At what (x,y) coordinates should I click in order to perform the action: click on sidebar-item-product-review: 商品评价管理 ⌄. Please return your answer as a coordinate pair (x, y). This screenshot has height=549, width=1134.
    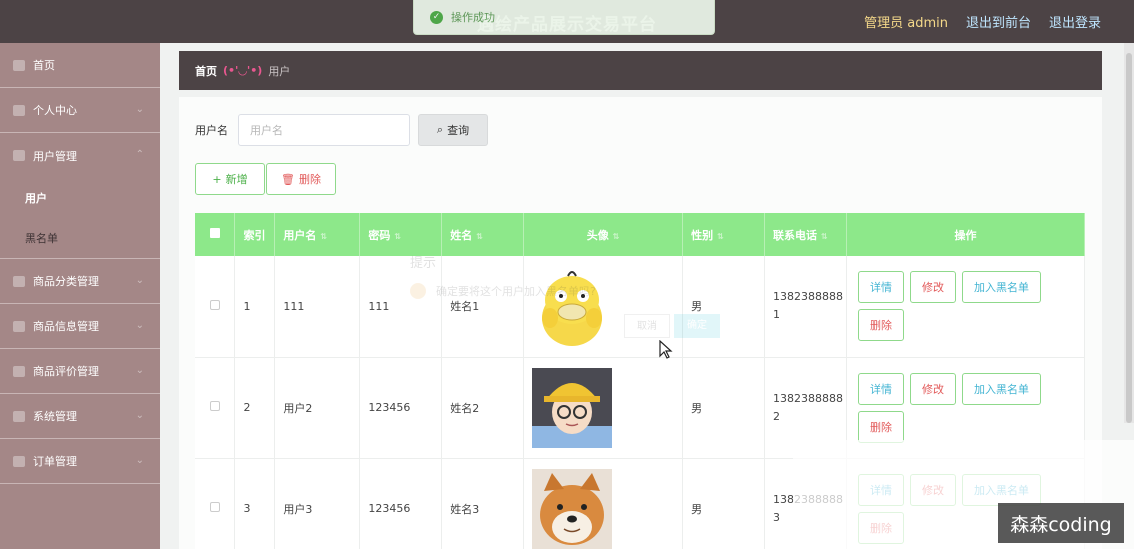
    Looking at the image, I should click on (80, 371).